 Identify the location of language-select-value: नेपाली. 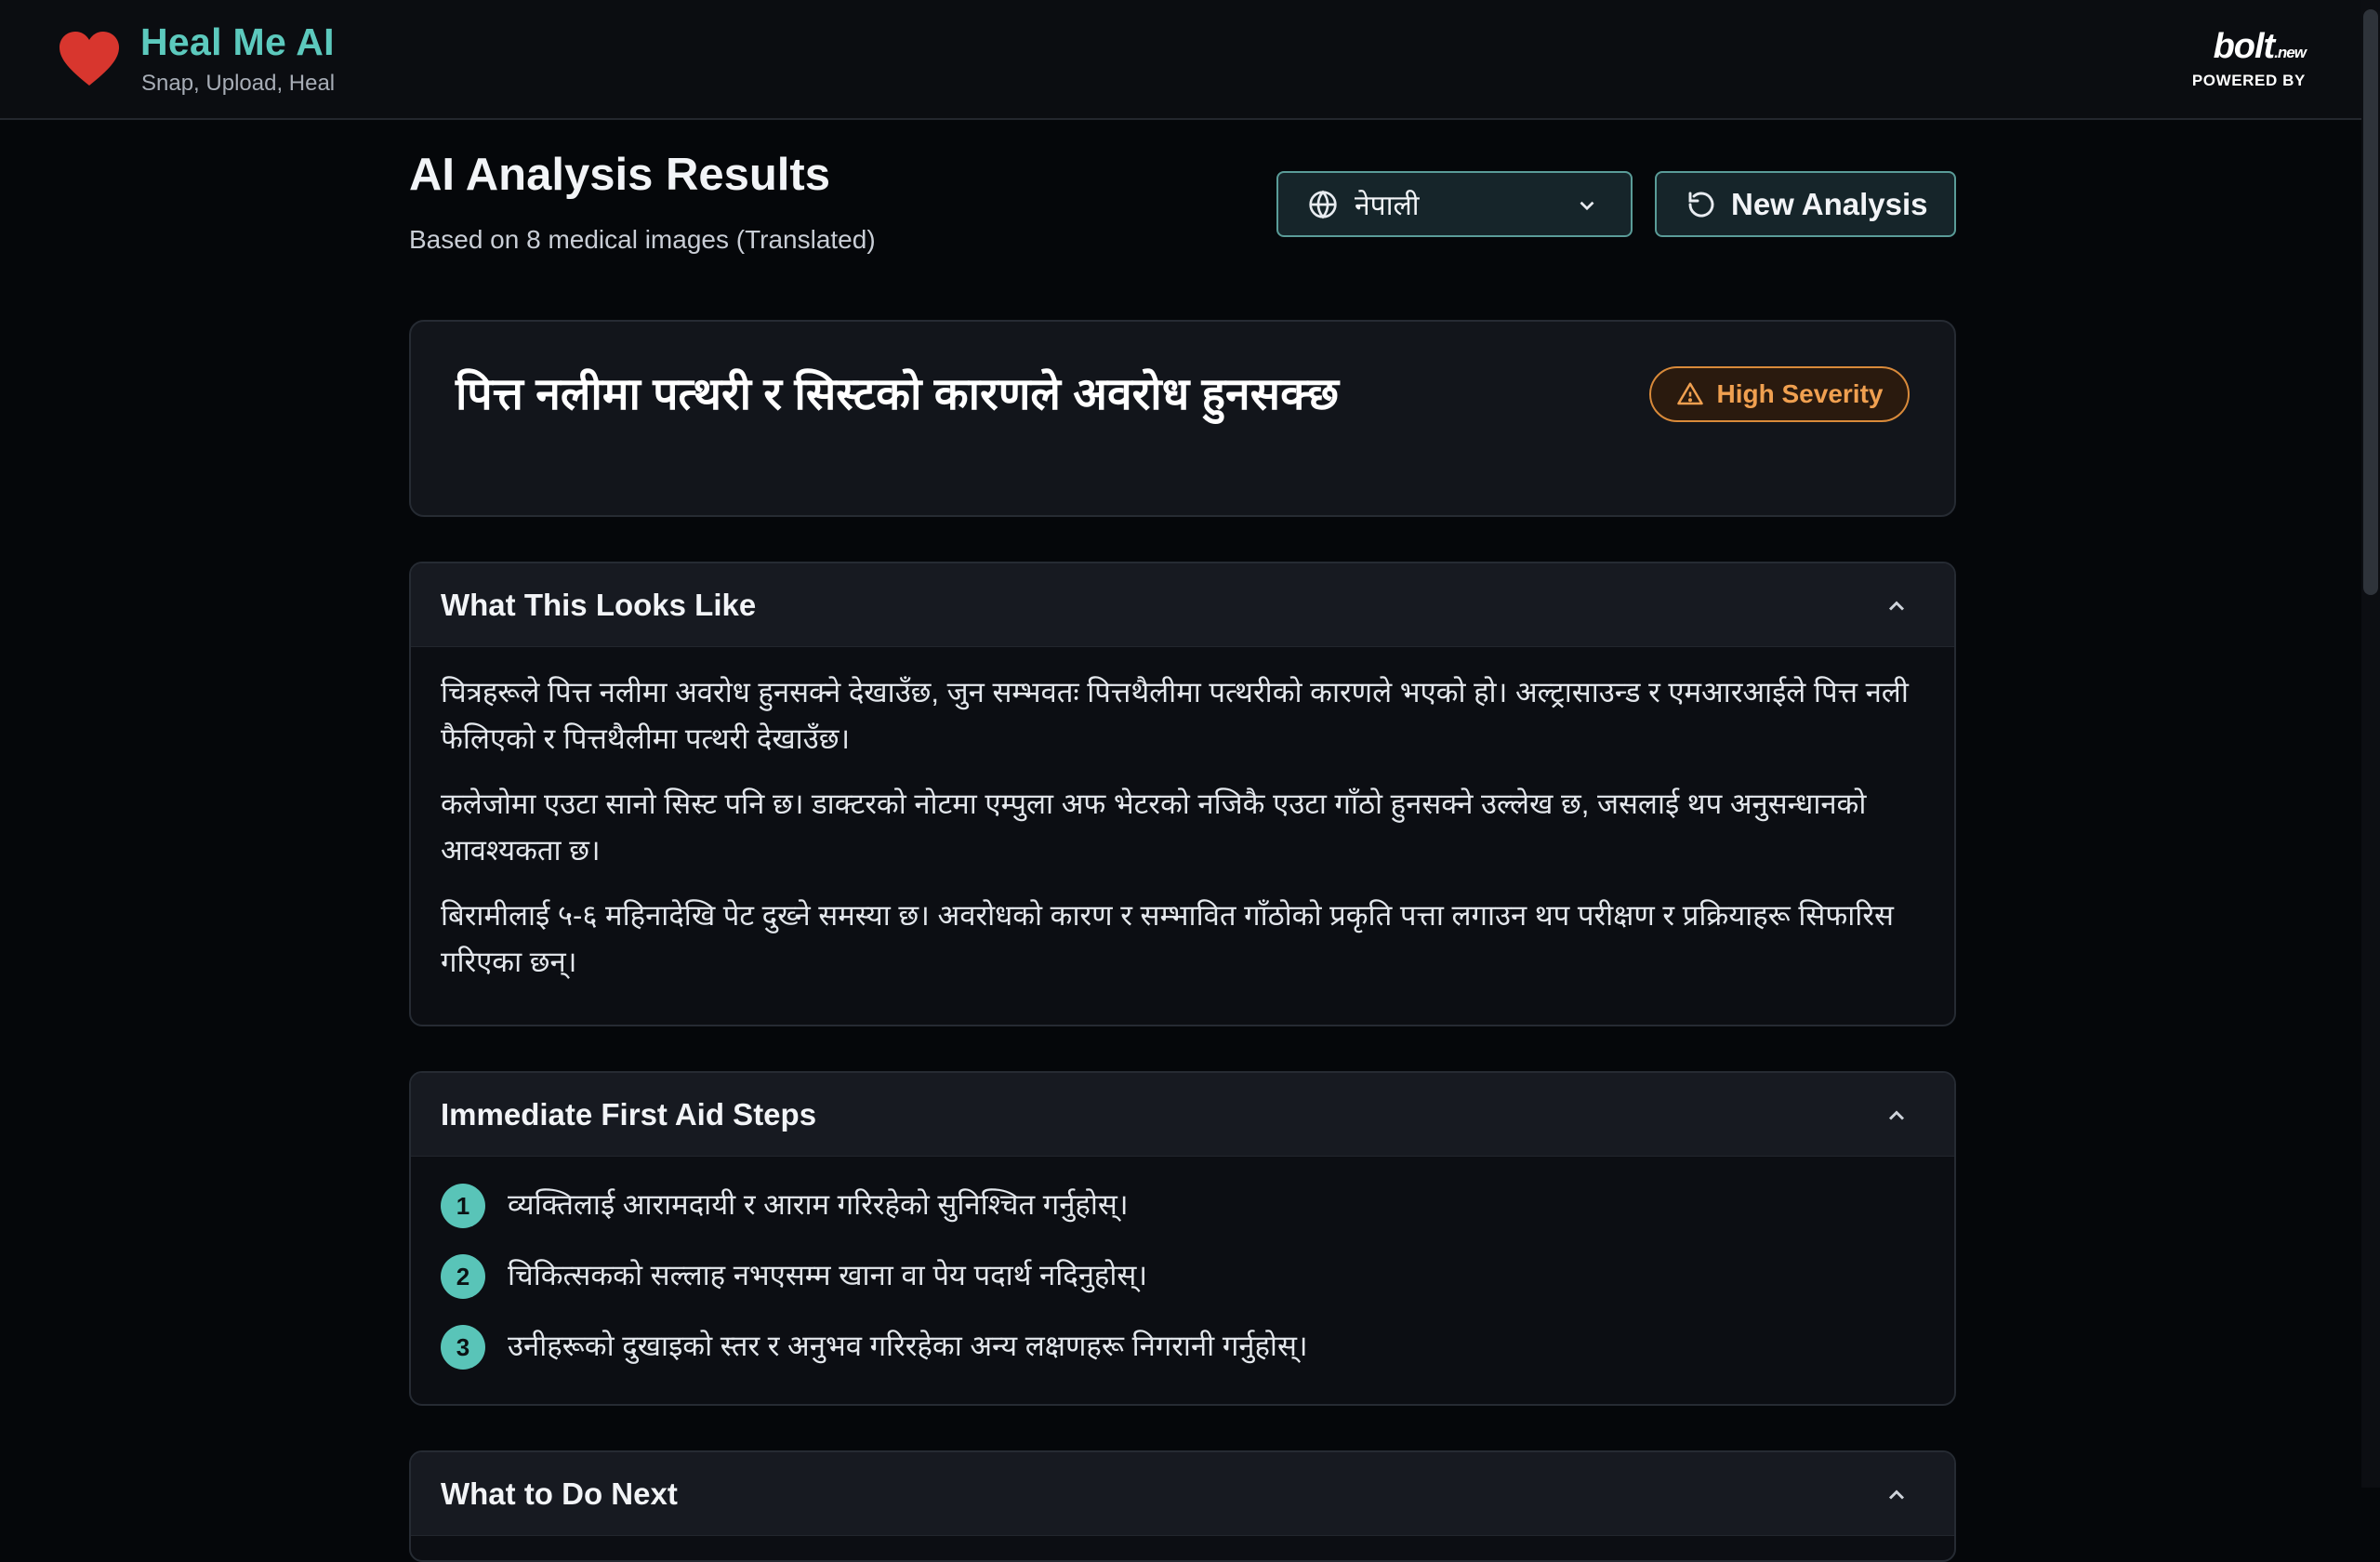
(1387, 206).